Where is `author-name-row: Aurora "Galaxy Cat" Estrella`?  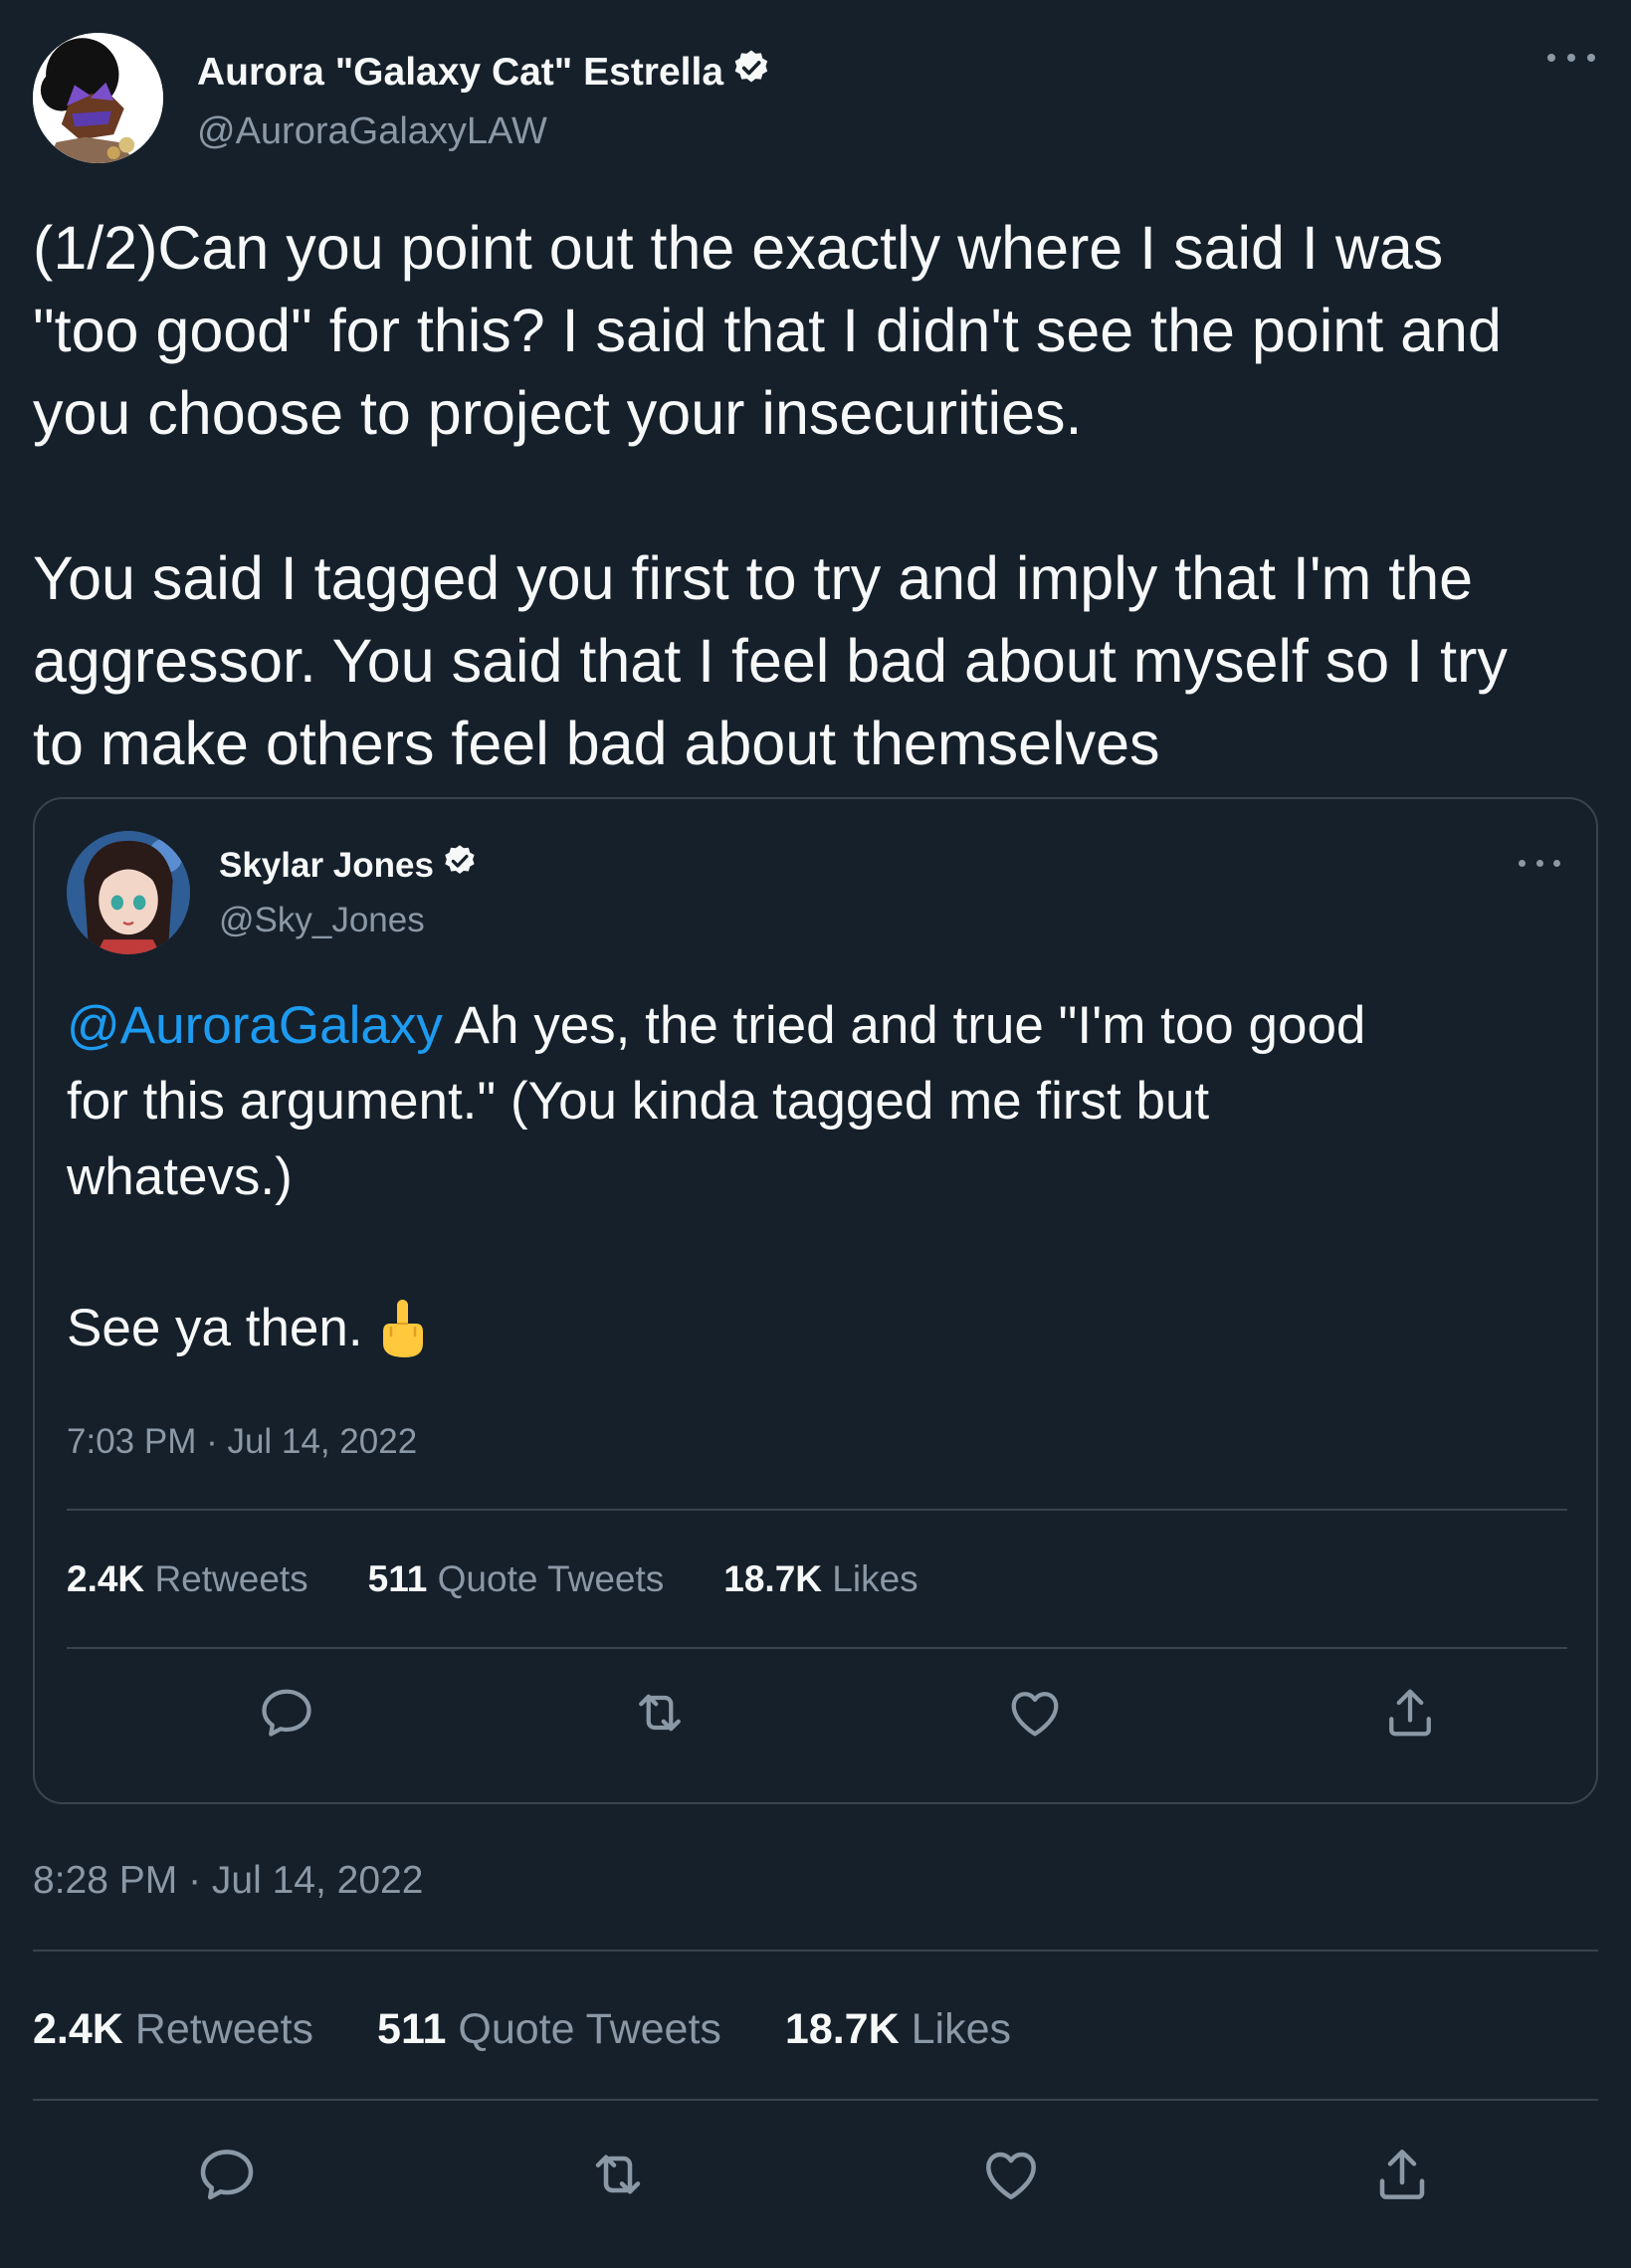
author-name-row: Aurora "Galaxy Cat" Estrella is located at coordinates (484, 73).